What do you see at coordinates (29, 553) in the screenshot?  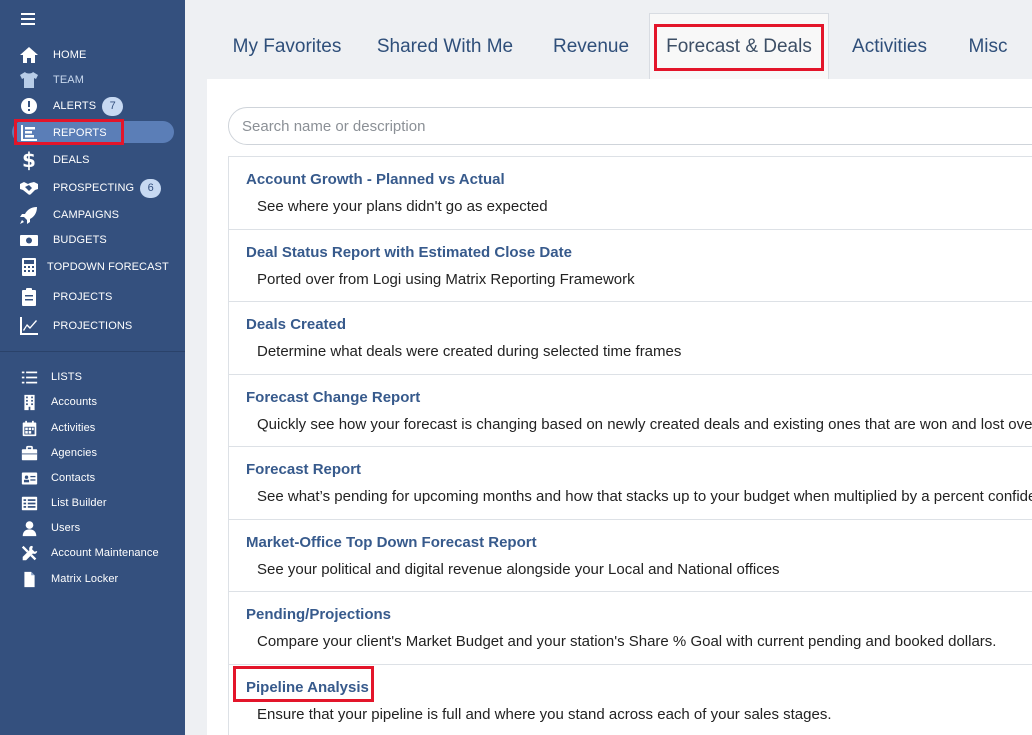 I see `tools-icon` at bounding box center [29, 553].